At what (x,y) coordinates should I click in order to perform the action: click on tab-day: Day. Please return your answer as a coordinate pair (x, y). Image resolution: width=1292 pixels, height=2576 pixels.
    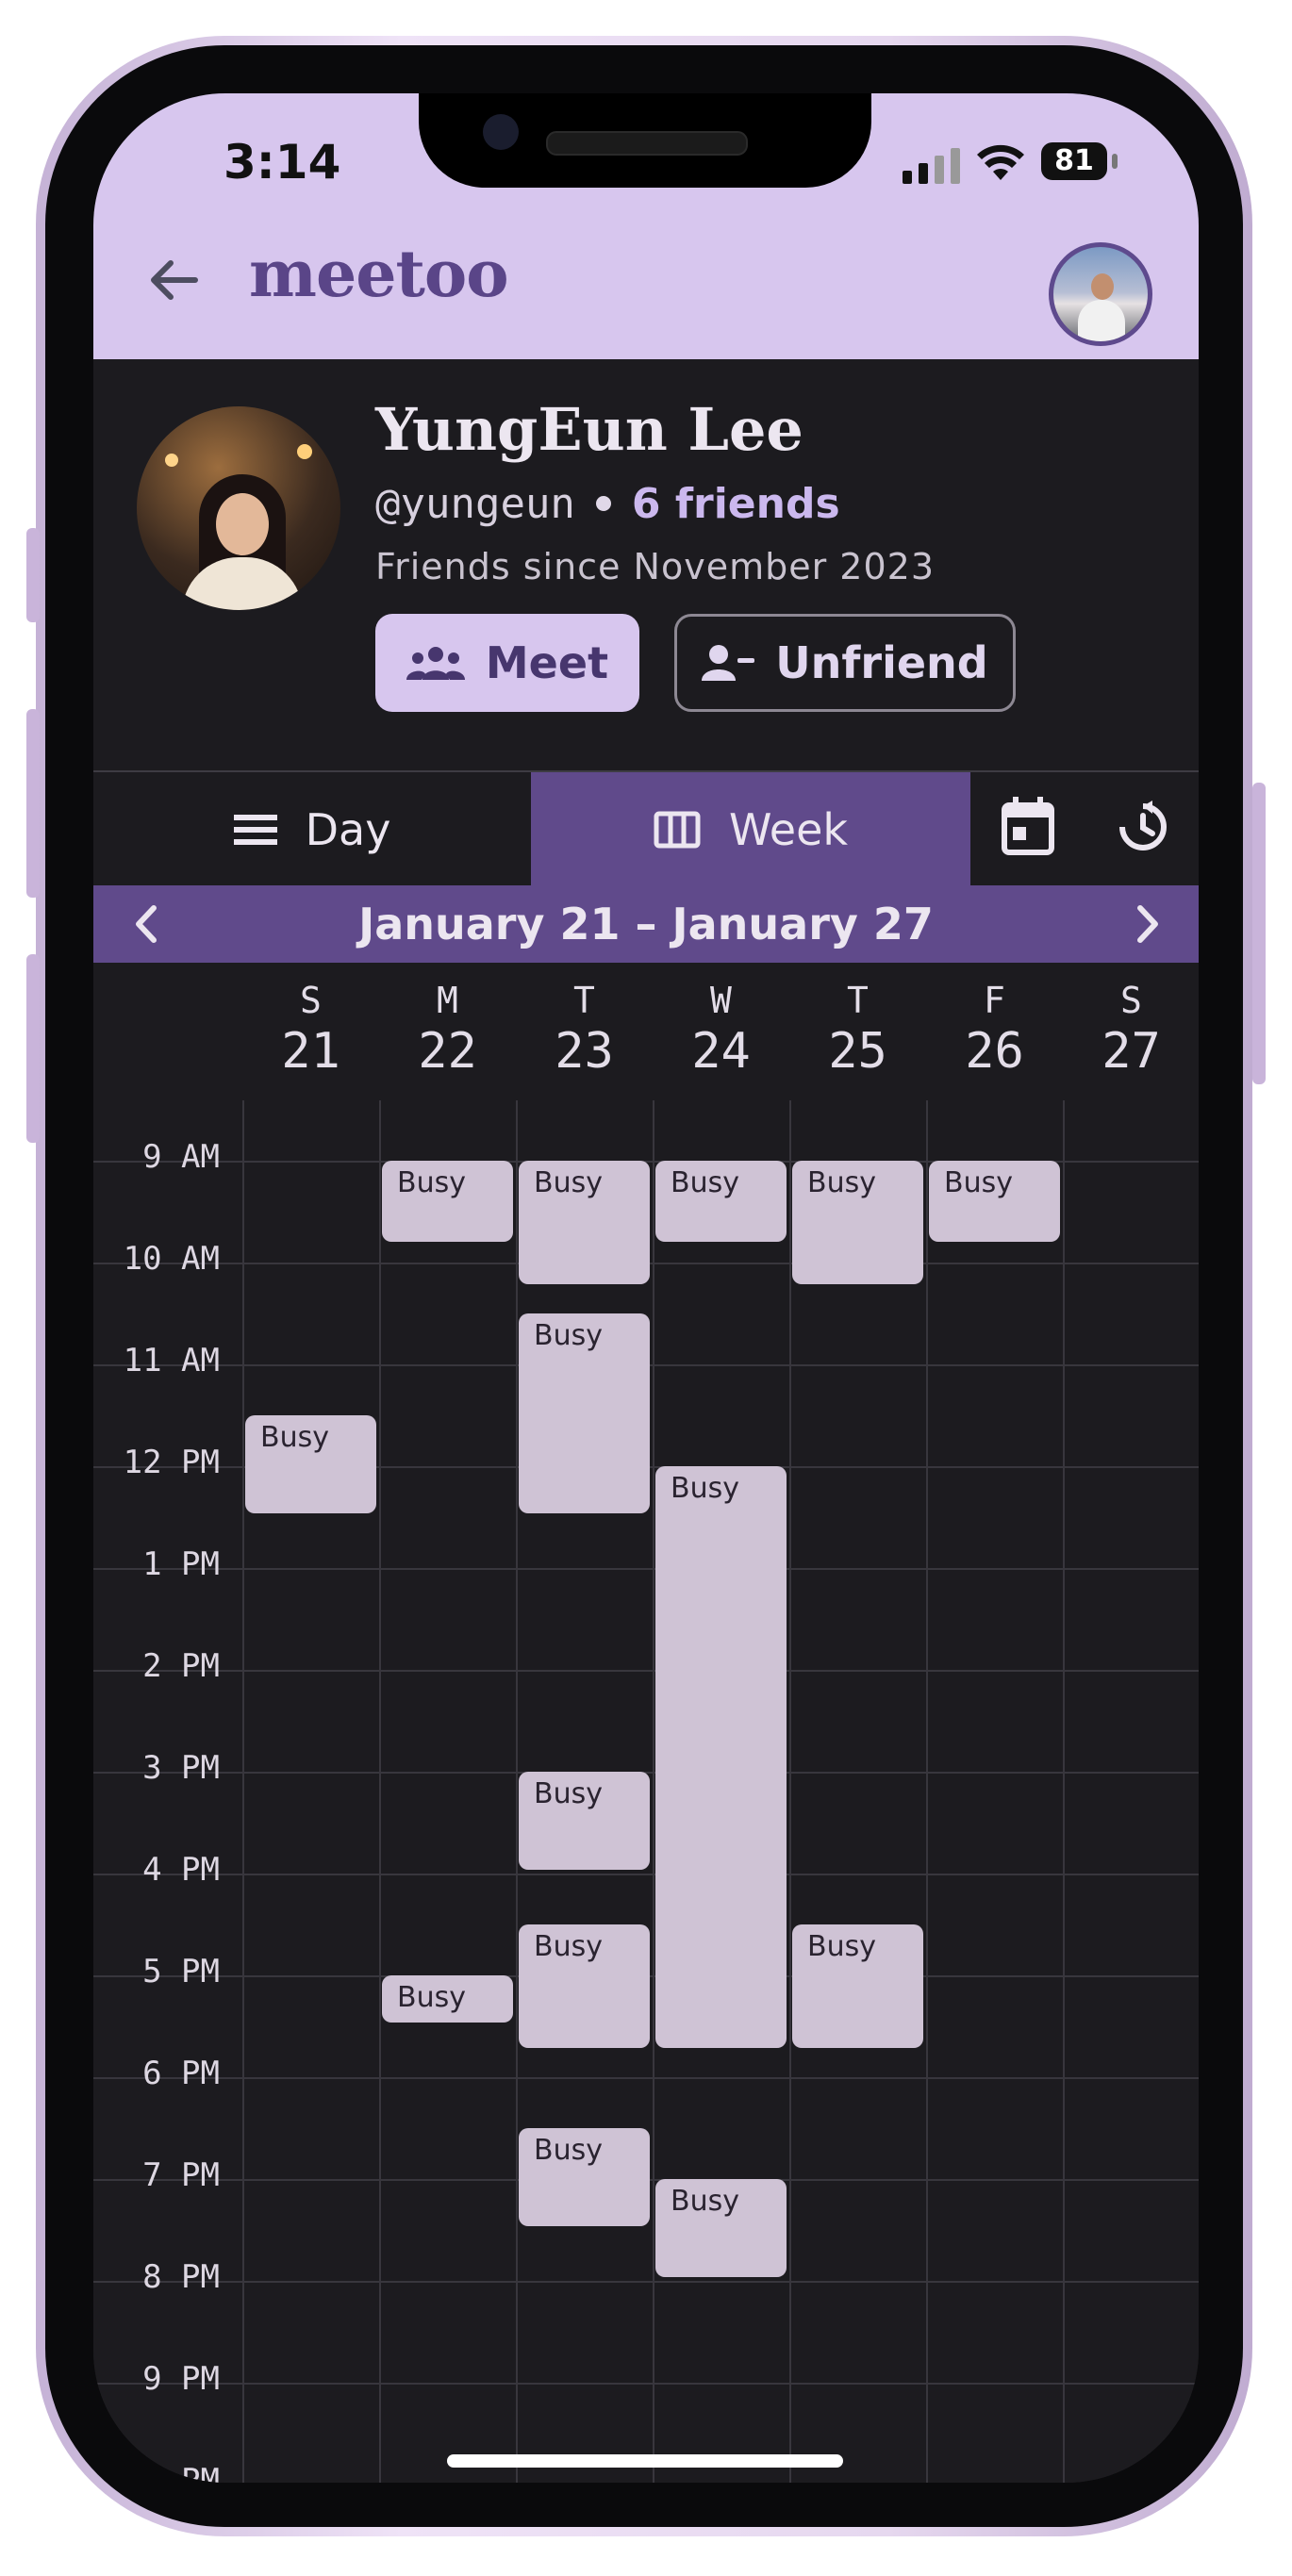
    Looking at the image, I should click on (312, 829).